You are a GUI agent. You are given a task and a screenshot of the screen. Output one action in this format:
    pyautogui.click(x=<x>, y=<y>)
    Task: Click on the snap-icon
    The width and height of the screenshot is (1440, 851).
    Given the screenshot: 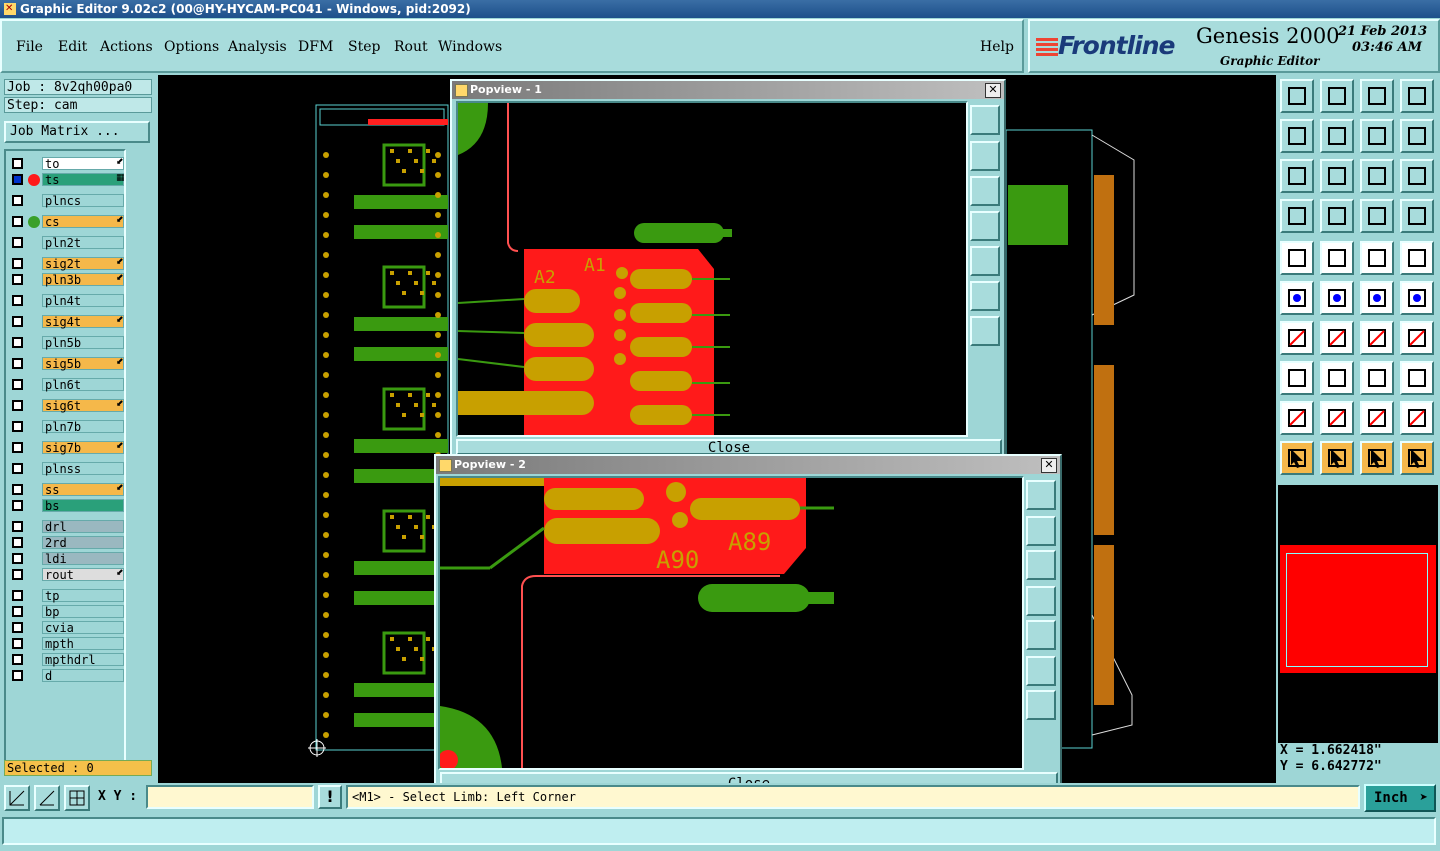 What is the action you would take?
    pyautogui.click(x=17, y=798)
    